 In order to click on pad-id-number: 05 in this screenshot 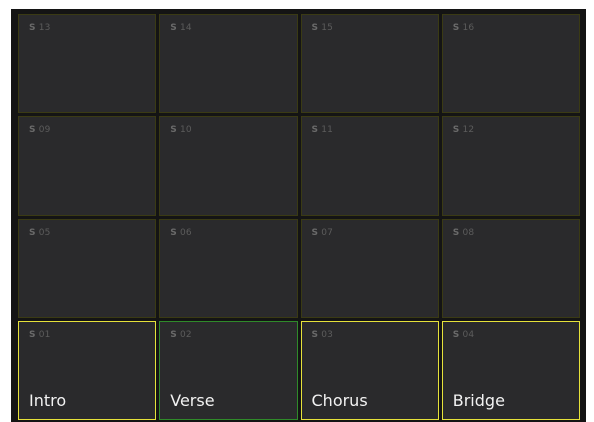, I will do `click(44, 232)`.